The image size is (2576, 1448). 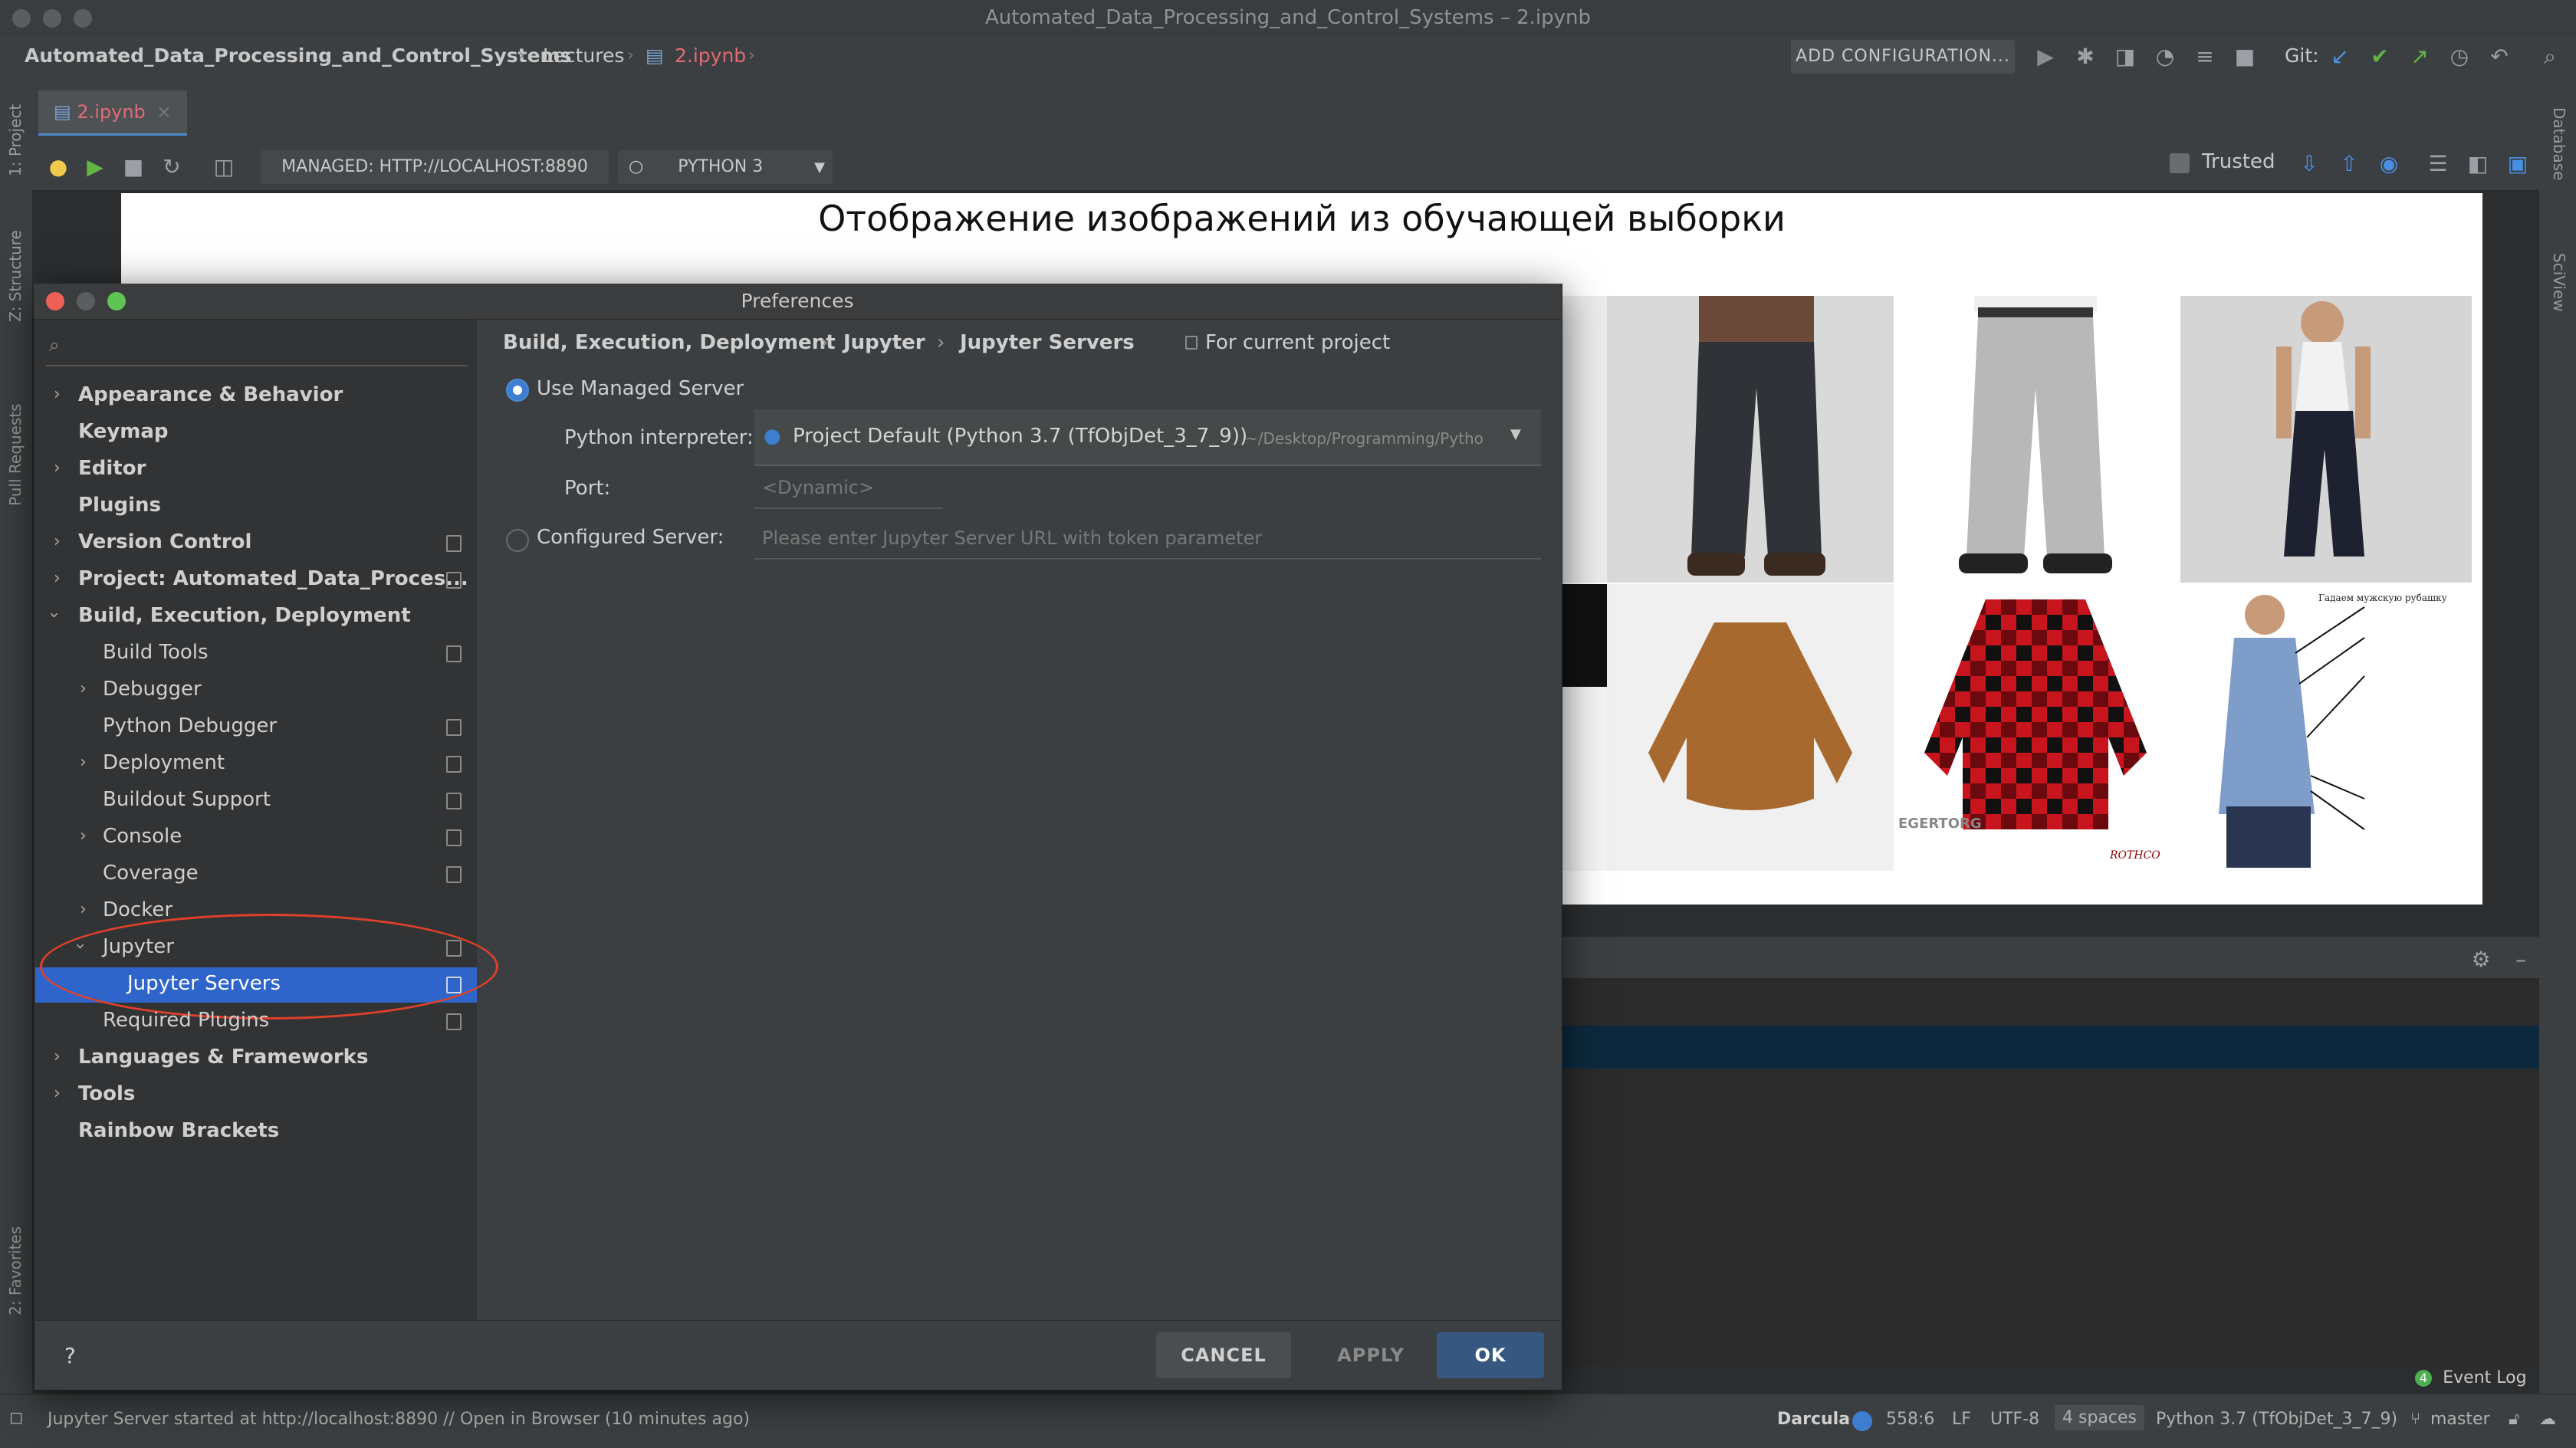 What do you see at coordinates (2460, 1419) in the screenshot?
I see `git-branch: master` at bounding box center [2460, 1419].